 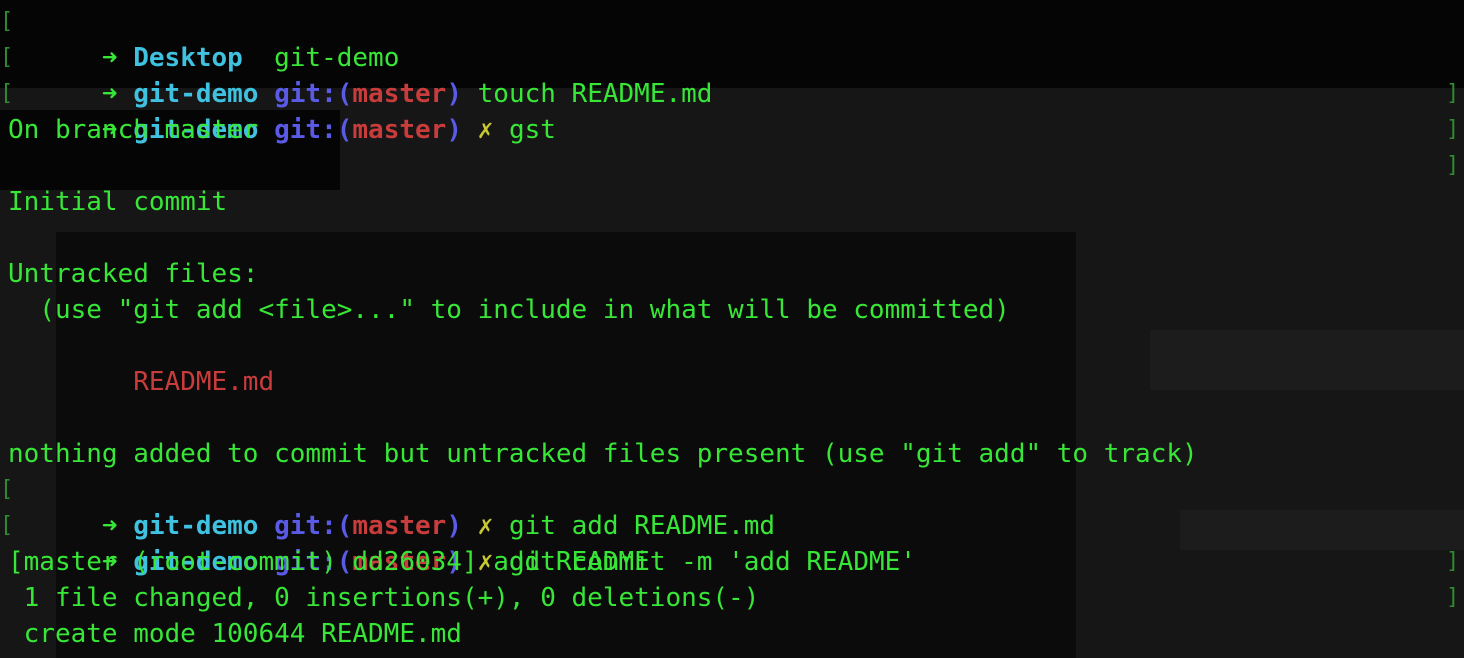 I want to click on output-line: Initial commit, so click(x=118, y=202).